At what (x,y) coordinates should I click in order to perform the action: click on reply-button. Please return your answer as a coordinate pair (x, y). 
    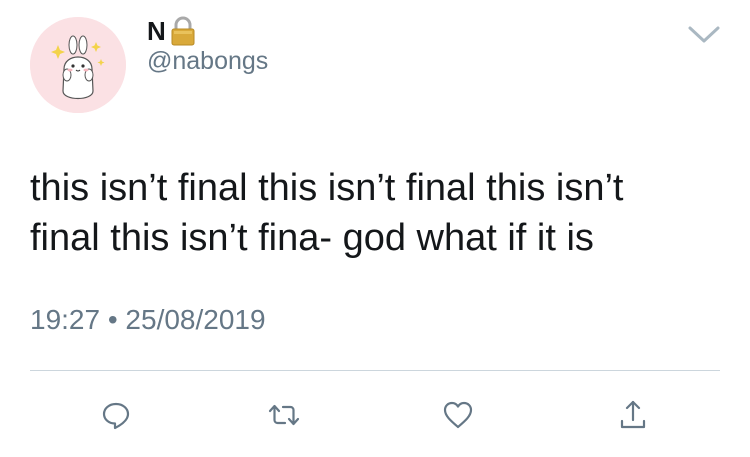
    Looking at the image, I should click on (116, 415).